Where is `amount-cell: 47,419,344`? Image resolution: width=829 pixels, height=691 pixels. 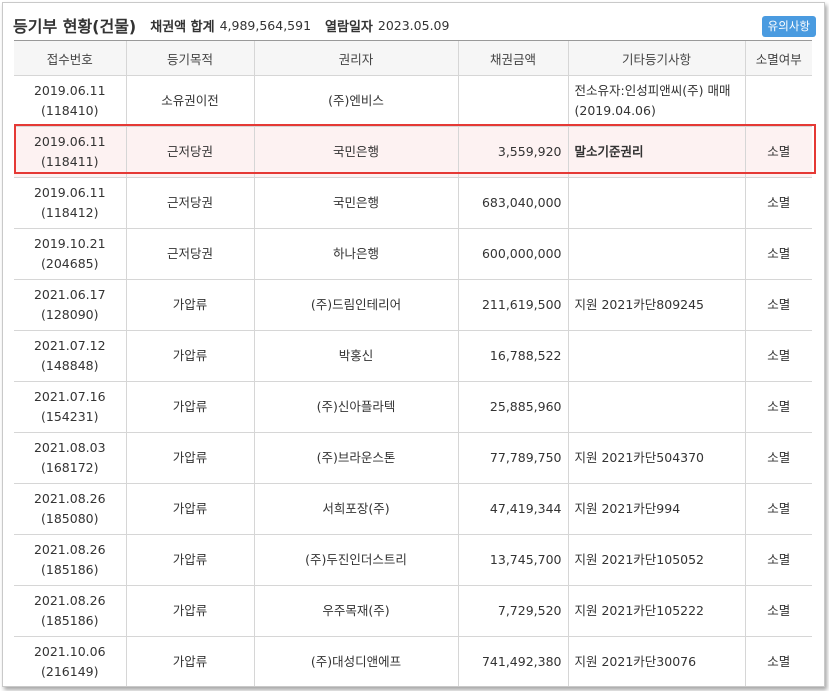
amount-cell: 47,419,344 is located at coordinates (512, 509).